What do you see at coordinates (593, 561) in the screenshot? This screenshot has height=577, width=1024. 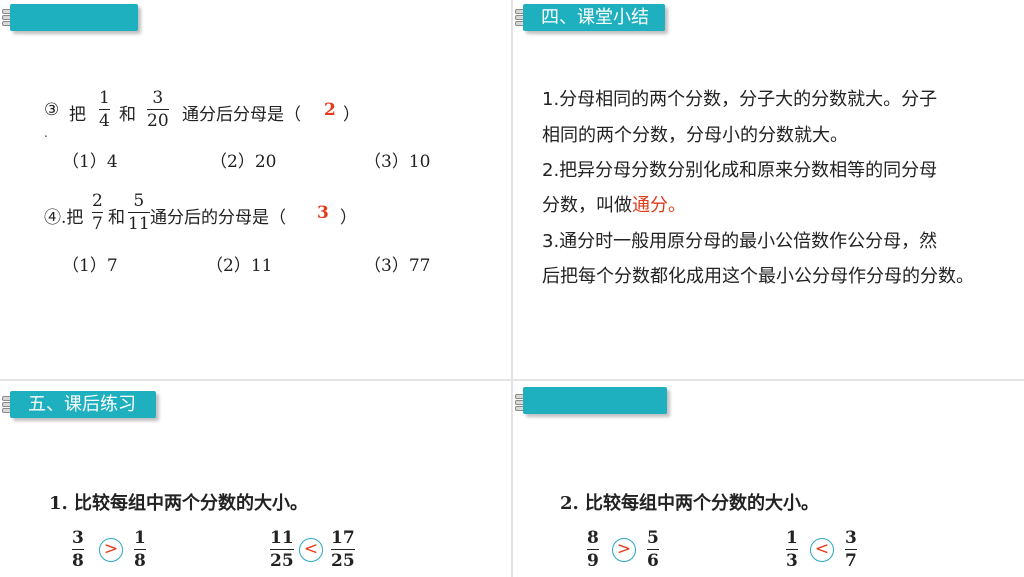 I see `denominator: 9` at bounding box center [593, 561].